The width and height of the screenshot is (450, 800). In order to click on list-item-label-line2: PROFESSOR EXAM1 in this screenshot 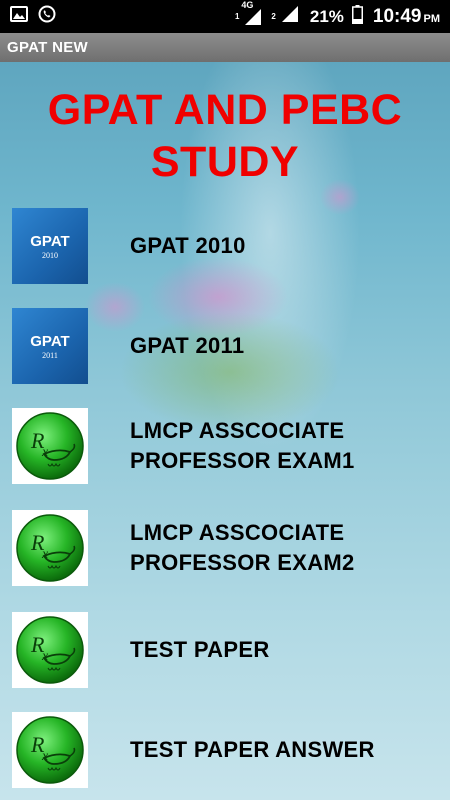, I will do `click(242, 460)`.